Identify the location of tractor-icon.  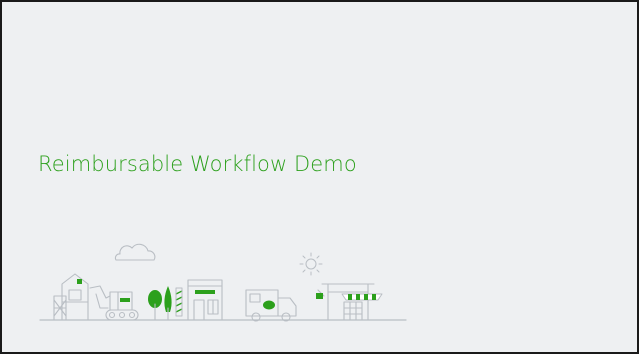
(114, 303).